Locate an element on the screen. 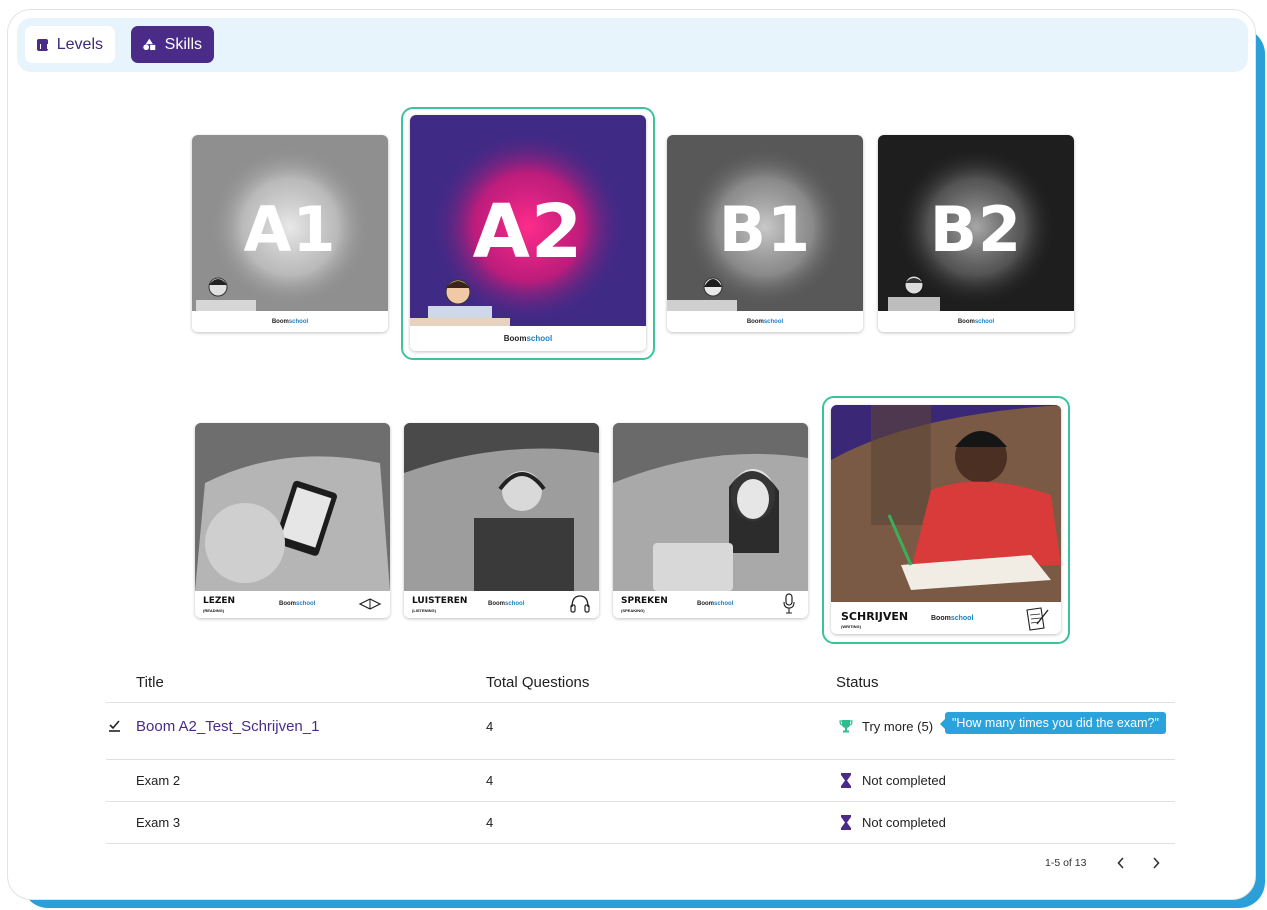 The image size is (1267, 910). pen-paper-icon is located at coordinates (1037, 619).